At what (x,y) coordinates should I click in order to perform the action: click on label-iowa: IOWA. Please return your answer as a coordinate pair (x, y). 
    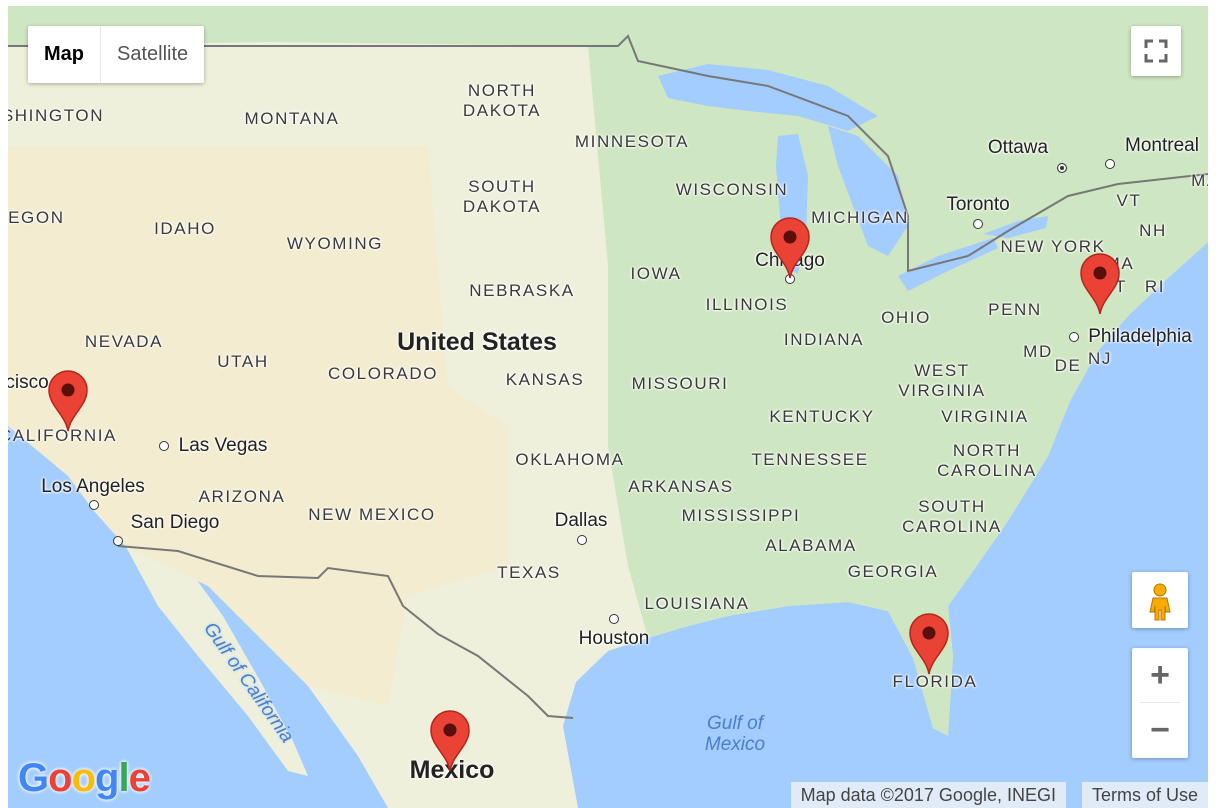
    Looking at the image, I should click on (656, 273).